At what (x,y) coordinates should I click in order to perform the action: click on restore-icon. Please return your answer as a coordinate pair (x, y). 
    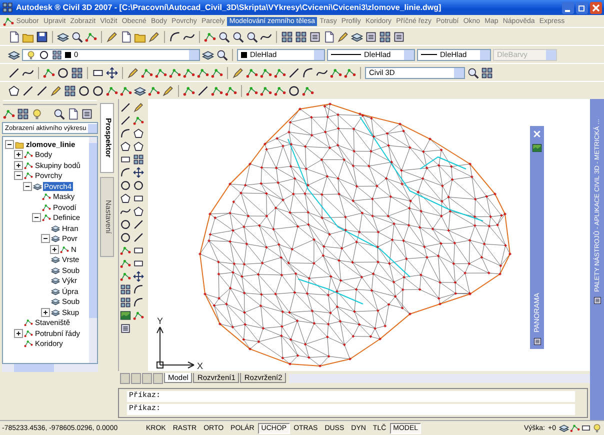
    Looking at the image, I should click on (582, 8).